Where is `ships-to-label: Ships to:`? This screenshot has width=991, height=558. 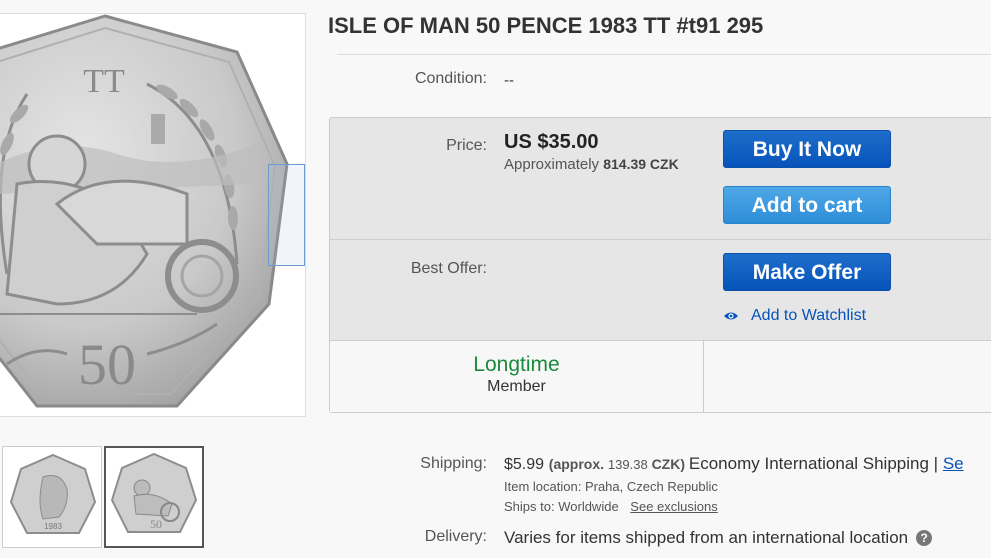 ships-to-label: Ships to: is located at coordinates (529, 506).